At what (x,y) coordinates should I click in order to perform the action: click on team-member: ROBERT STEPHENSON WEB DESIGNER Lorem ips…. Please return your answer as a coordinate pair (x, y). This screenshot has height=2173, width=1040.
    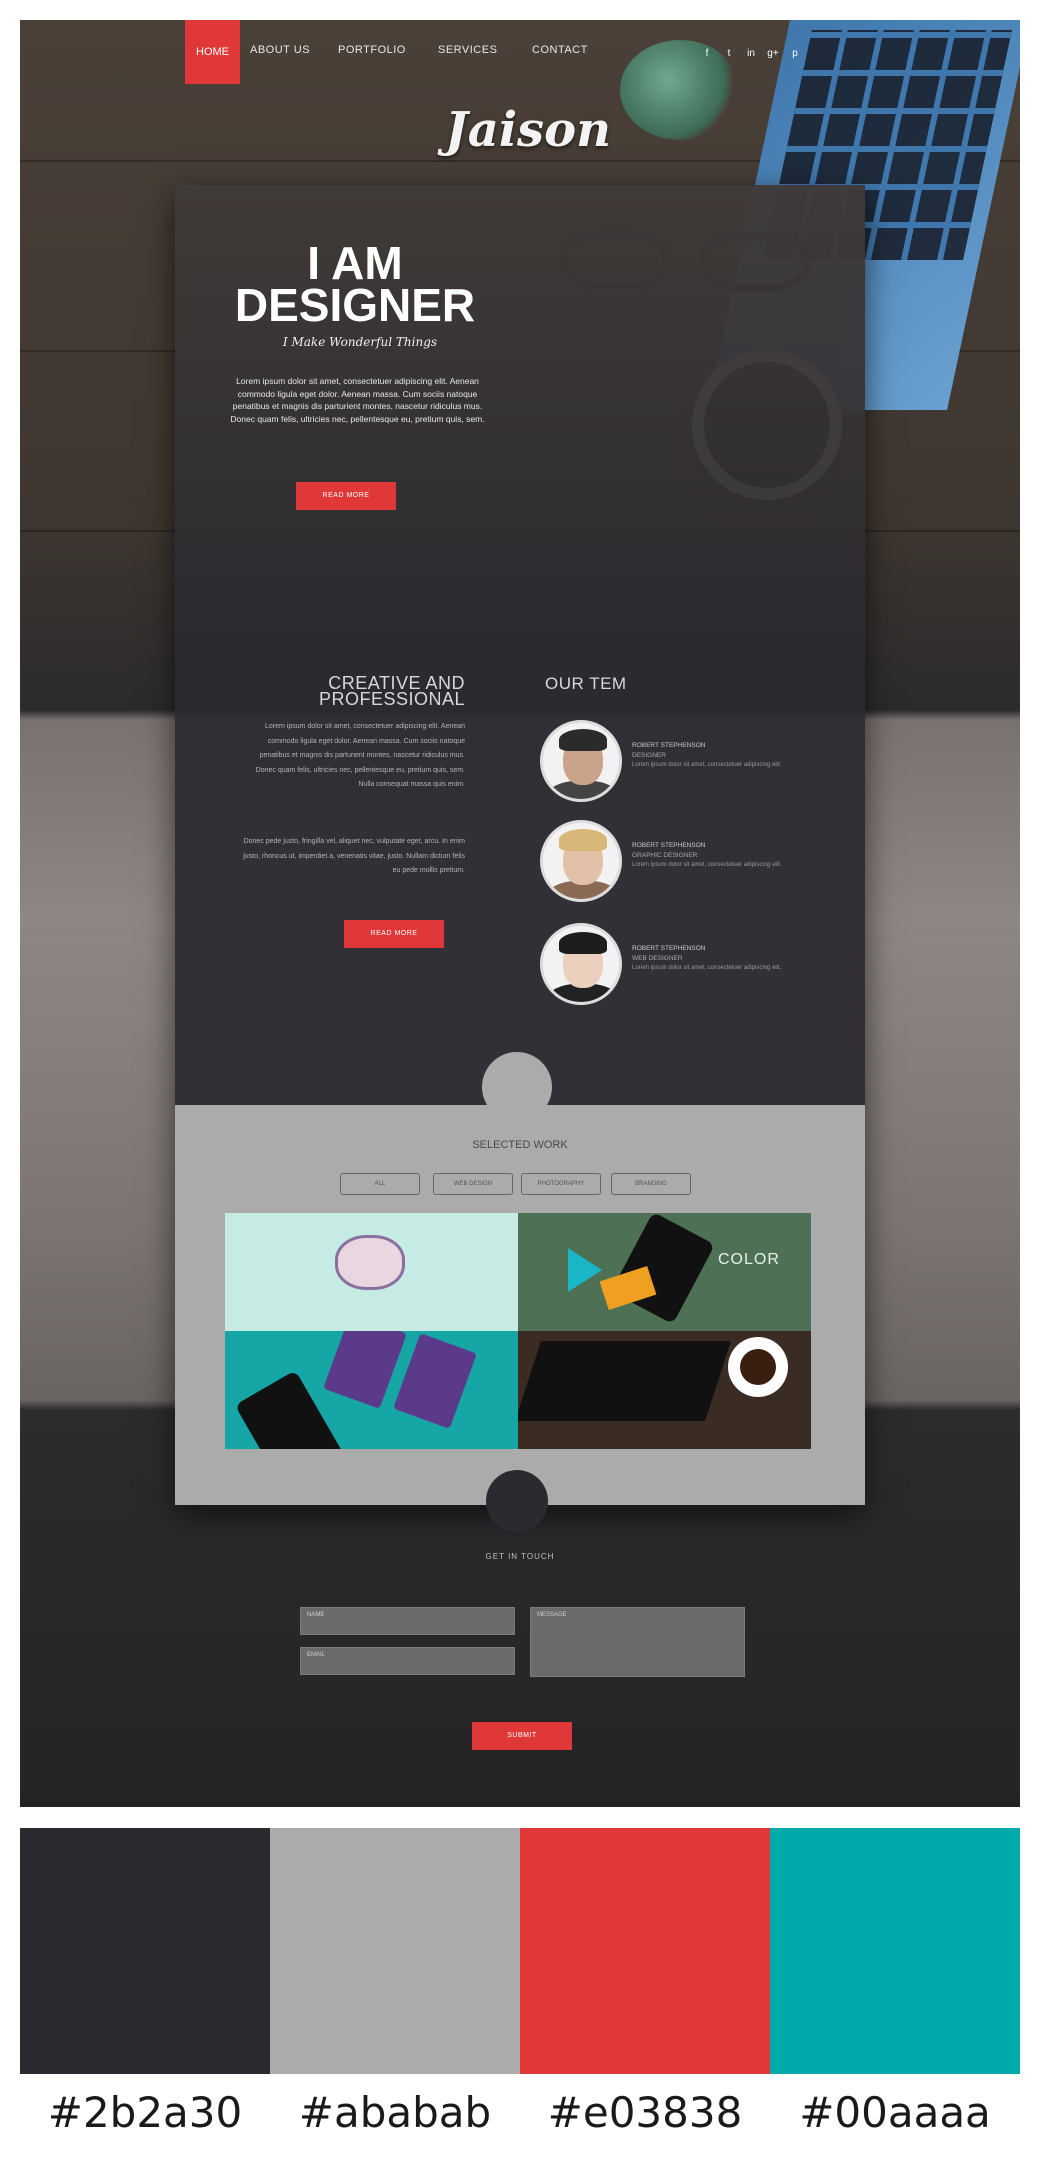
    Looking at the image, I should click on (695, 964).